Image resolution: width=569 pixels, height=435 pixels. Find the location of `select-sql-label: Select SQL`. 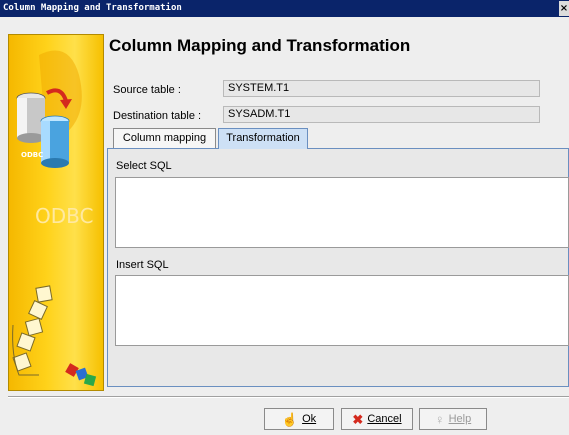

select-sql-label: Select SQL is located at coordinates (144, 166).